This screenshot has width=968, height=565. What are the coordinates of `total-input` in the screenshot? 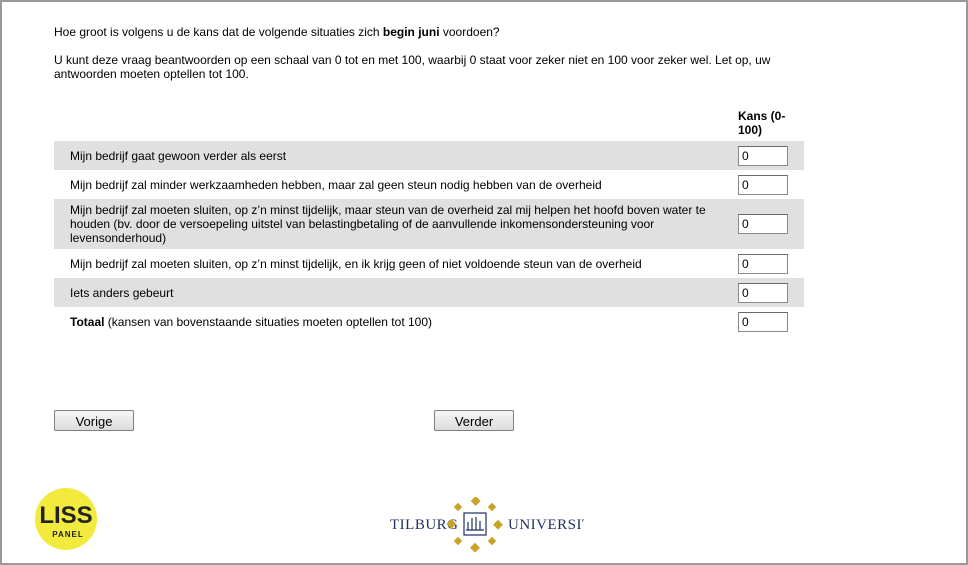 It's located at (763, 321).